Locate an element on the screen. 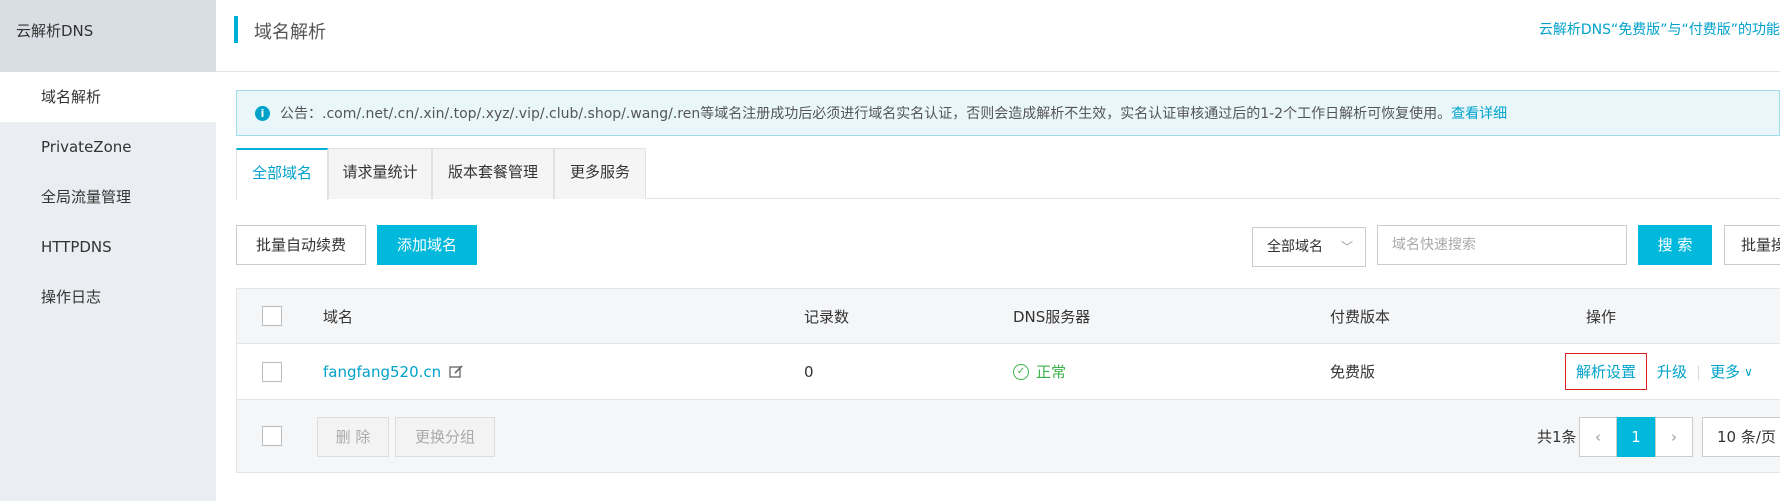  domain-filter-select: 全部域名 ﹀ is located at coordinates (1309, 247).